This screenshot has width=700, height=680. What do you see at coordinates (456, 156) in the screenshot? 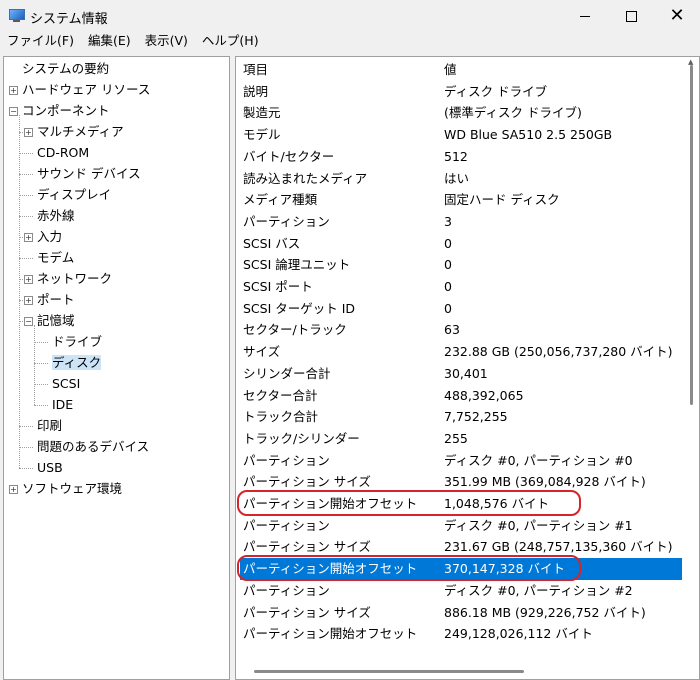
I see `row-value: 512` at bounding box center [456, 156].